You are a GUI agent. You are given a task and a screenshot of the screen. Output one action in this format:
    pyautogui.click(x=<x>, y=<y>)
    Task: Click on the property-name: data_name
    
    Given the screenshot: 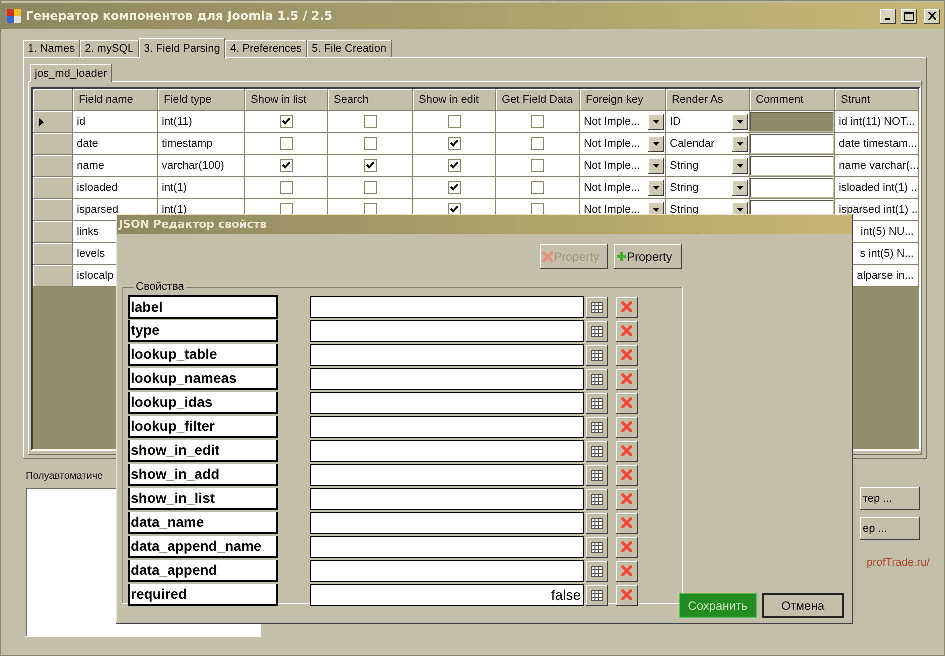 What is the action you would take?
    pyautogui.click(x=203, y=523)
    